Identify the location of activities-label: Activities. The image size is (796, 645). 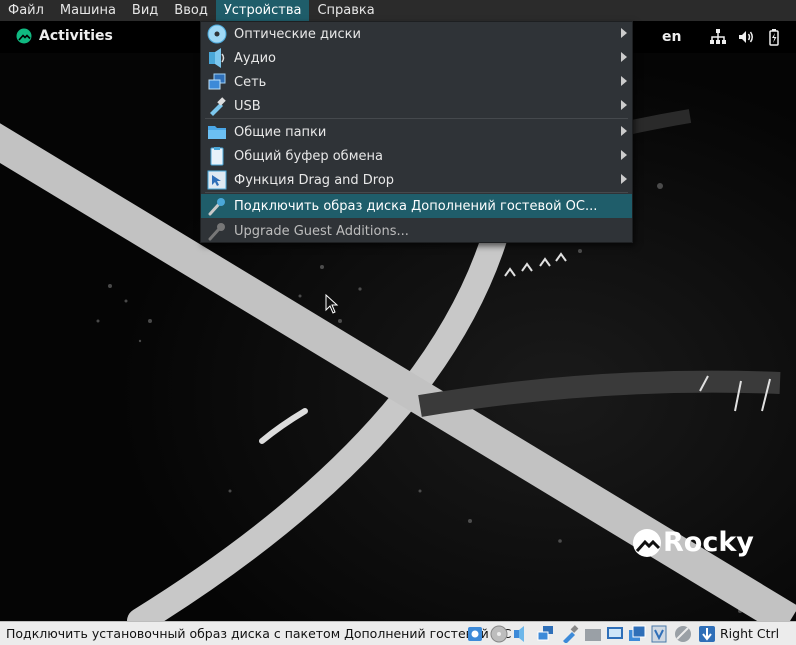
(76, 36).